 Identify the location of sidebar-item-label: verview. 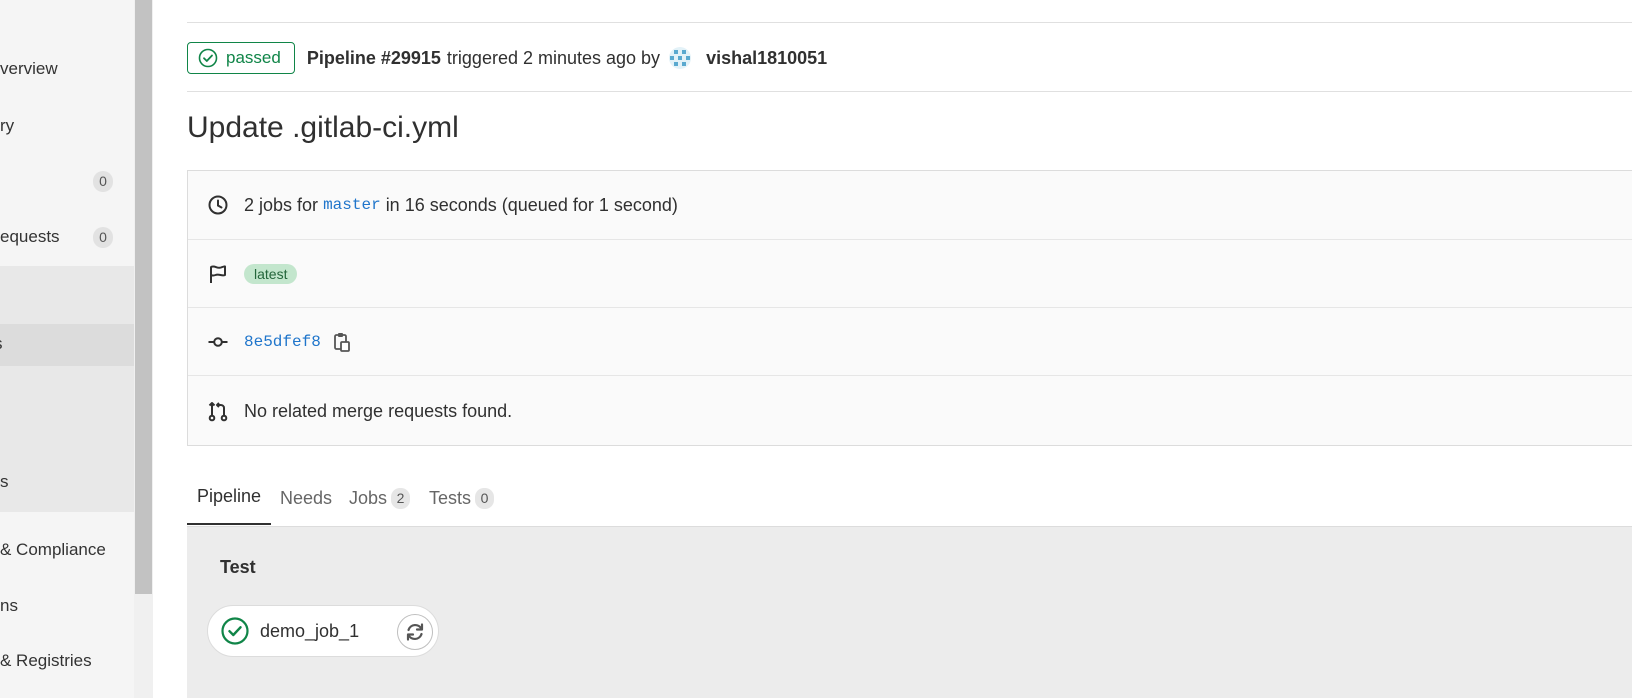
(29, 68).